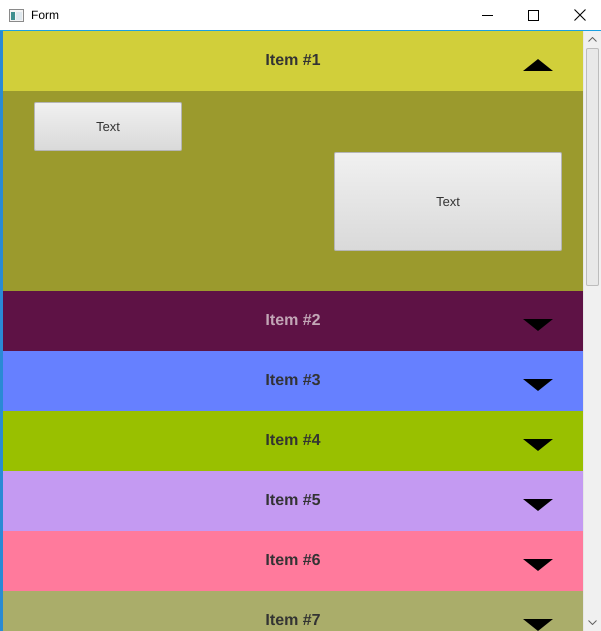  Describe the element at coordinates (533, 15) in the screenshot. I see `maximize-icon` at that location.